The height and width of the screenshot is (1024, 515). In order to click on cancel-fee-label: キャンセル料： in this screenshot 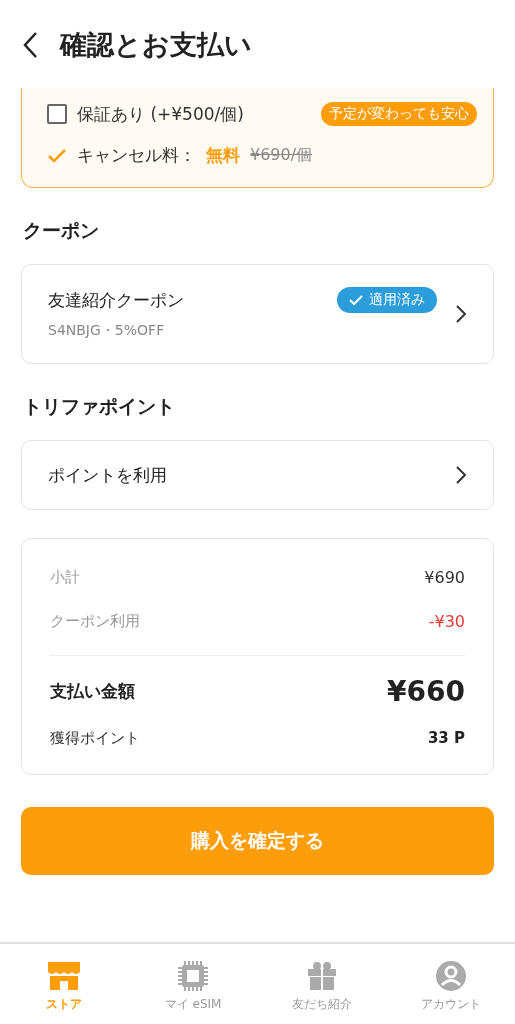, I will do `click(136, 155)`.